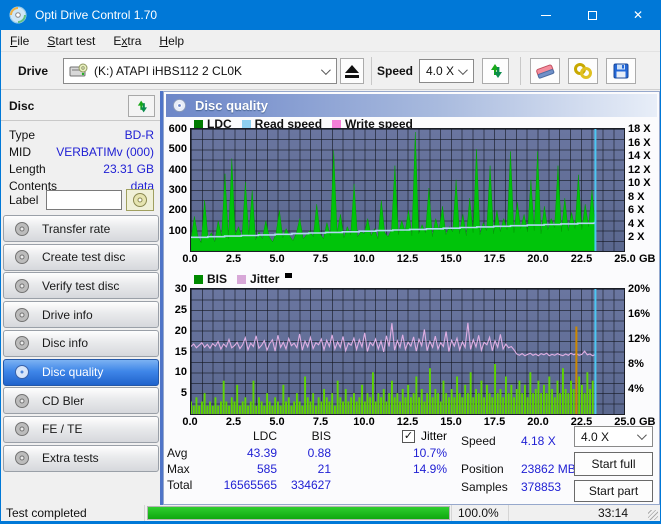 The height and width of the screenshot is (524, 661). Describe the element at coordinates (65, 343) in the screenshot. I see `sidebar-item-label: Disc info` at that location.